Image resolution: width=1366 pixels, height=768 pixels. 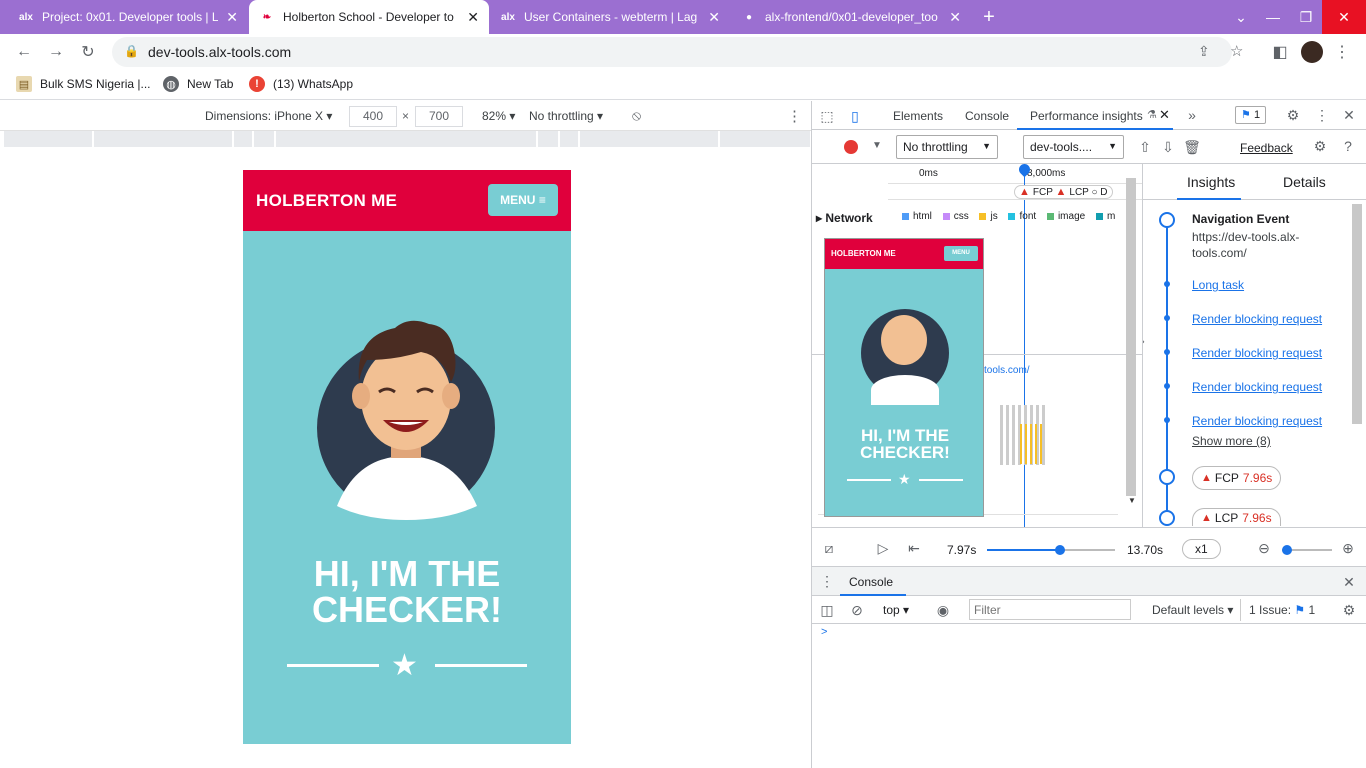 I want to click on restore-icon: ❐, so click(x=1306, y=17).